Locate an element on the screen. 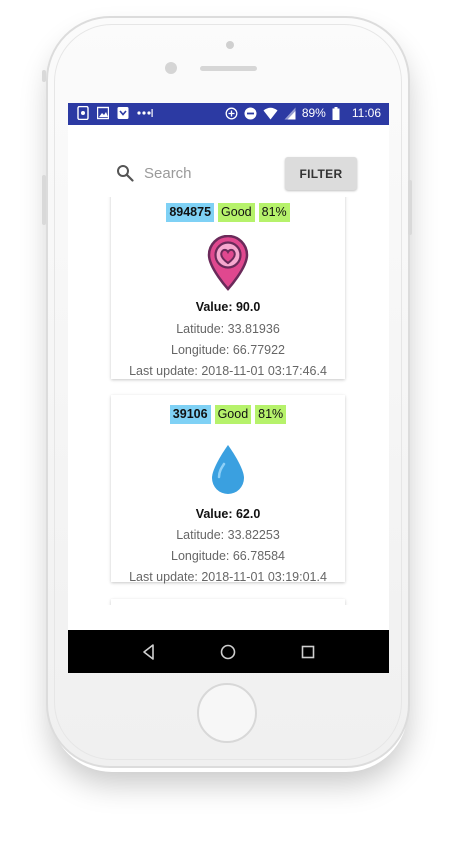  sensor-id-badge: 894875 is located at coordinates (190, 212).